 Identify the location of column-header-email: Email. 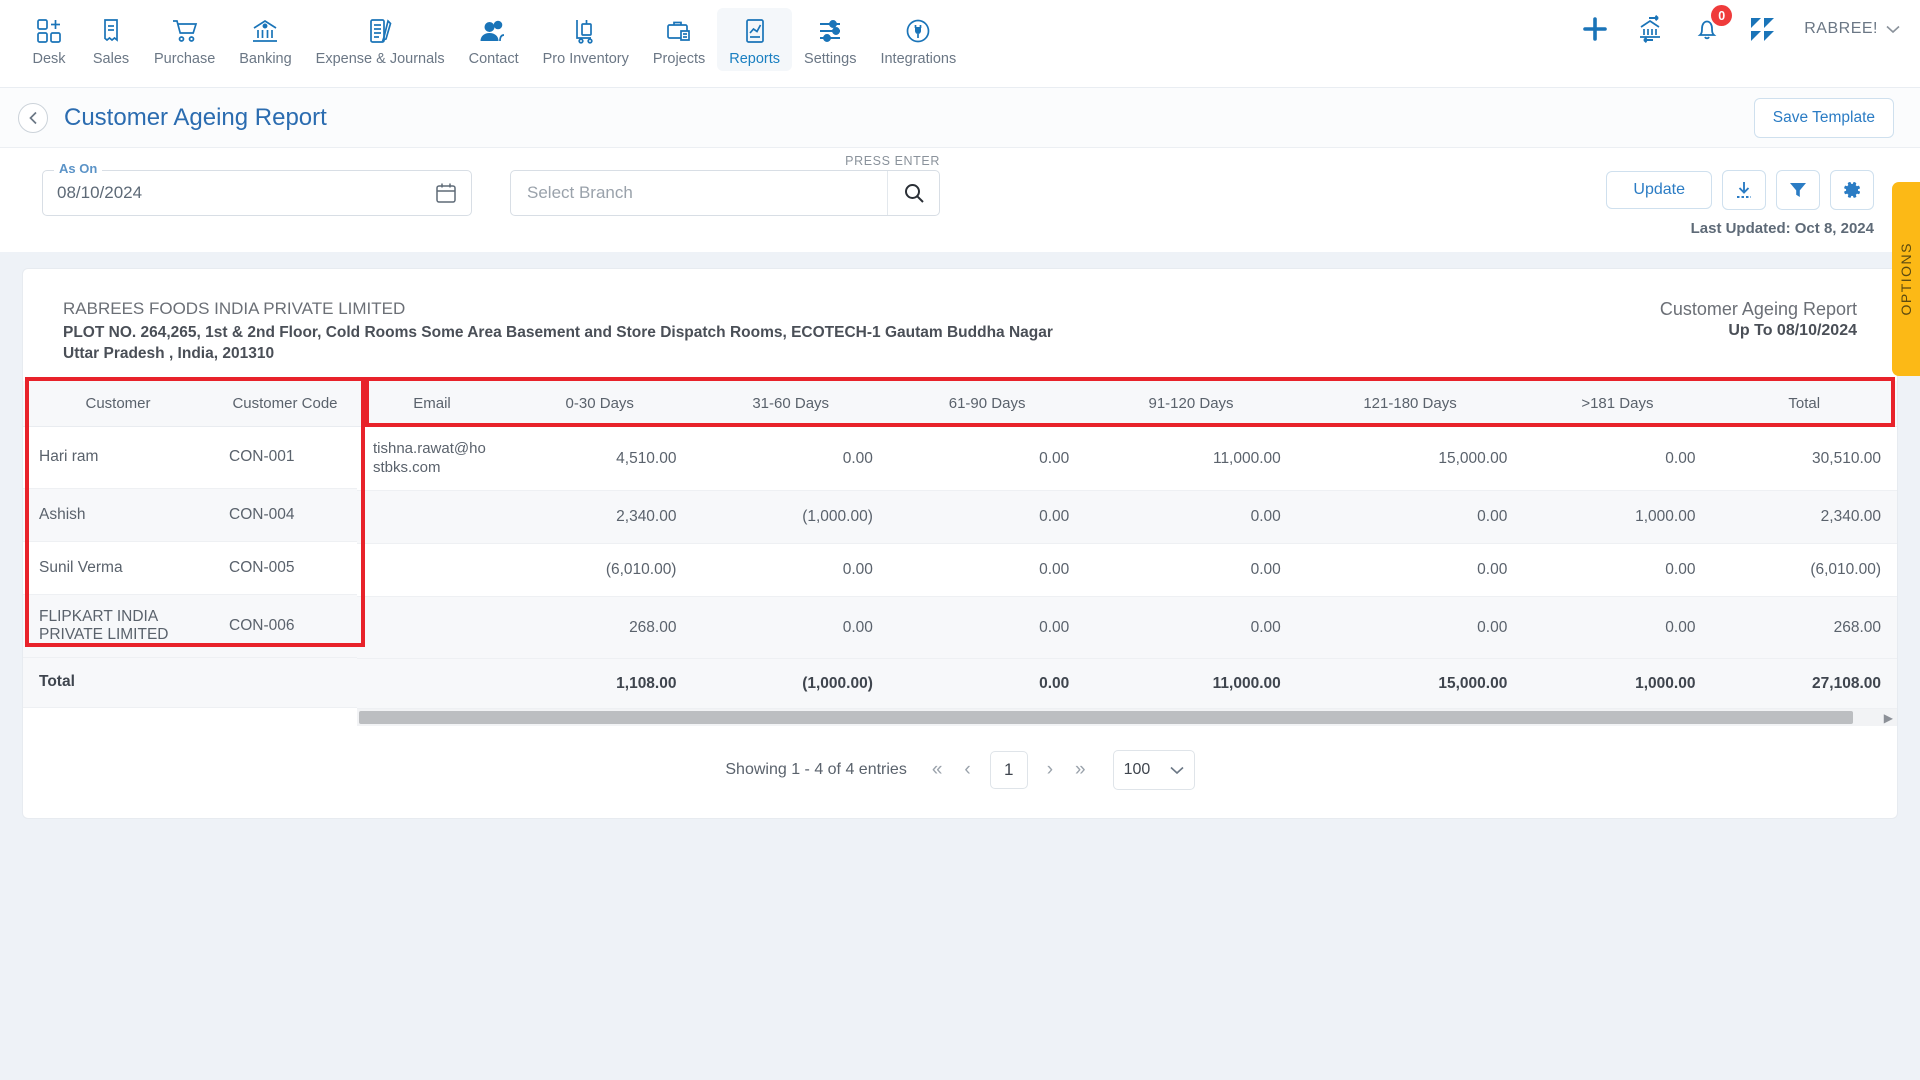
(432, 403).